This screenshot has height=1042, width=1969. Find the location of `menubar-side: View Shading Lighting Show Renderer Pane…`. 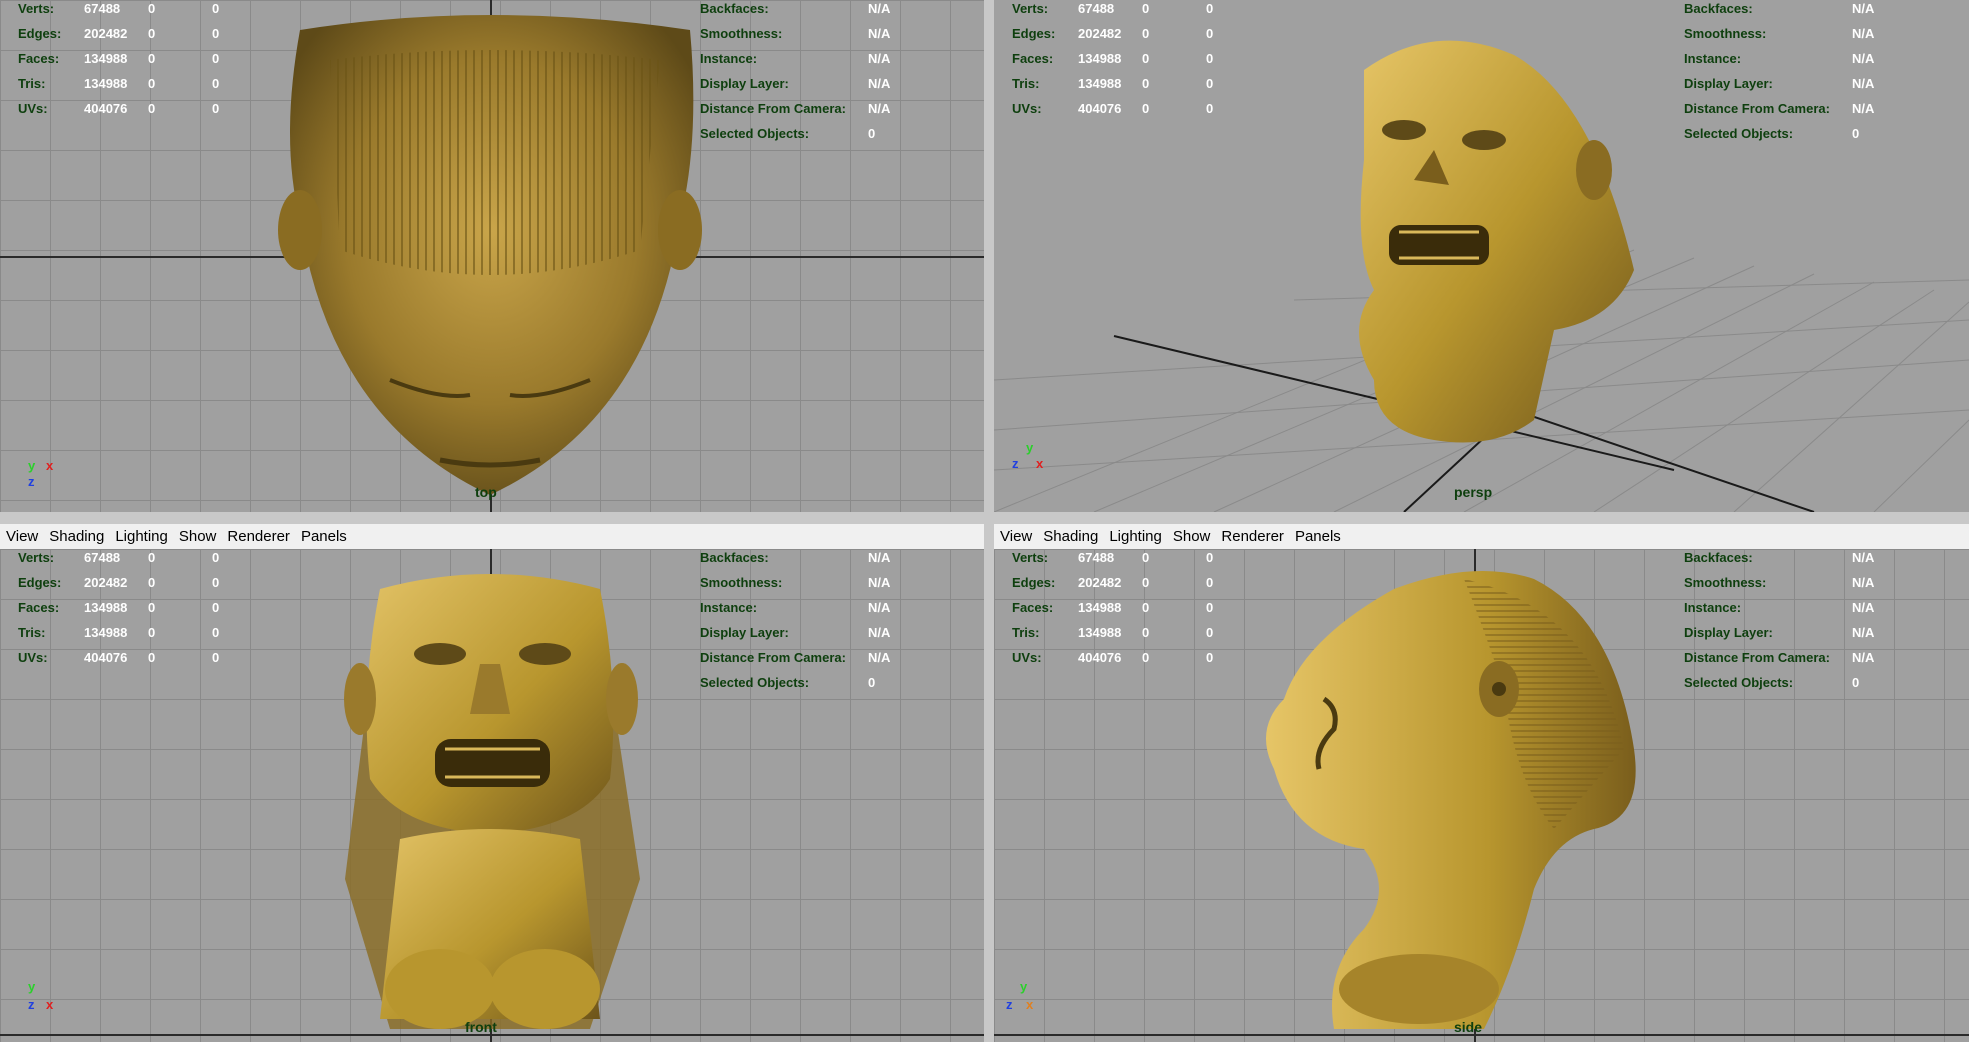

menubar-side: View Shading Lighting Show Renderer Pane… is located at coordinates (1481, 536).